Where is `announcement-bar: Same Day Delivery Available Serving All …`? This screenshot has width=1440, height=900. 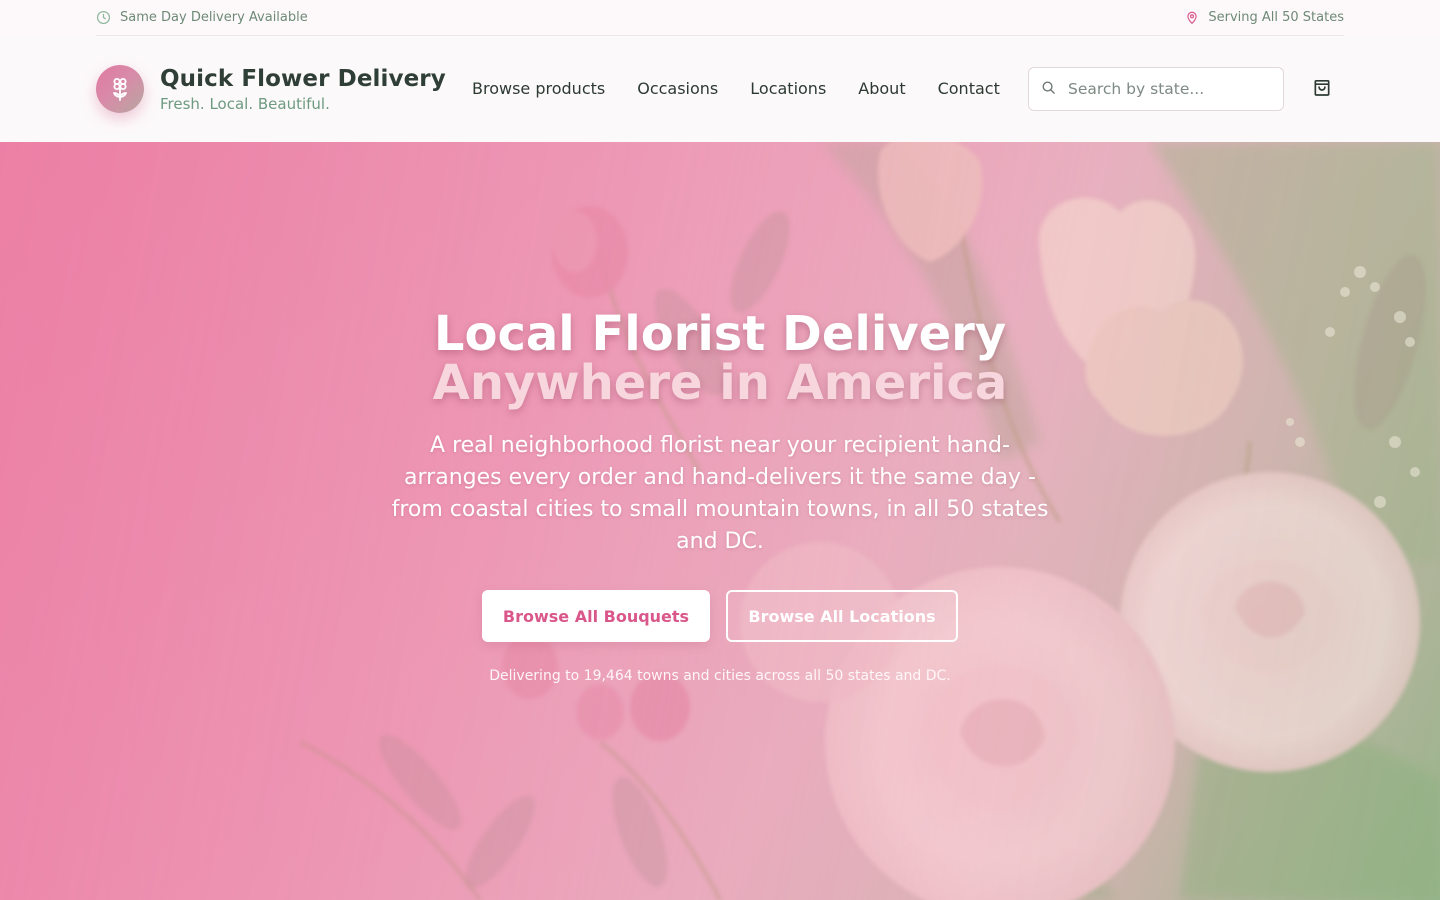
announcement-bar: Same Day Delivery Available Serving All … is located at coordinates (720, 18).